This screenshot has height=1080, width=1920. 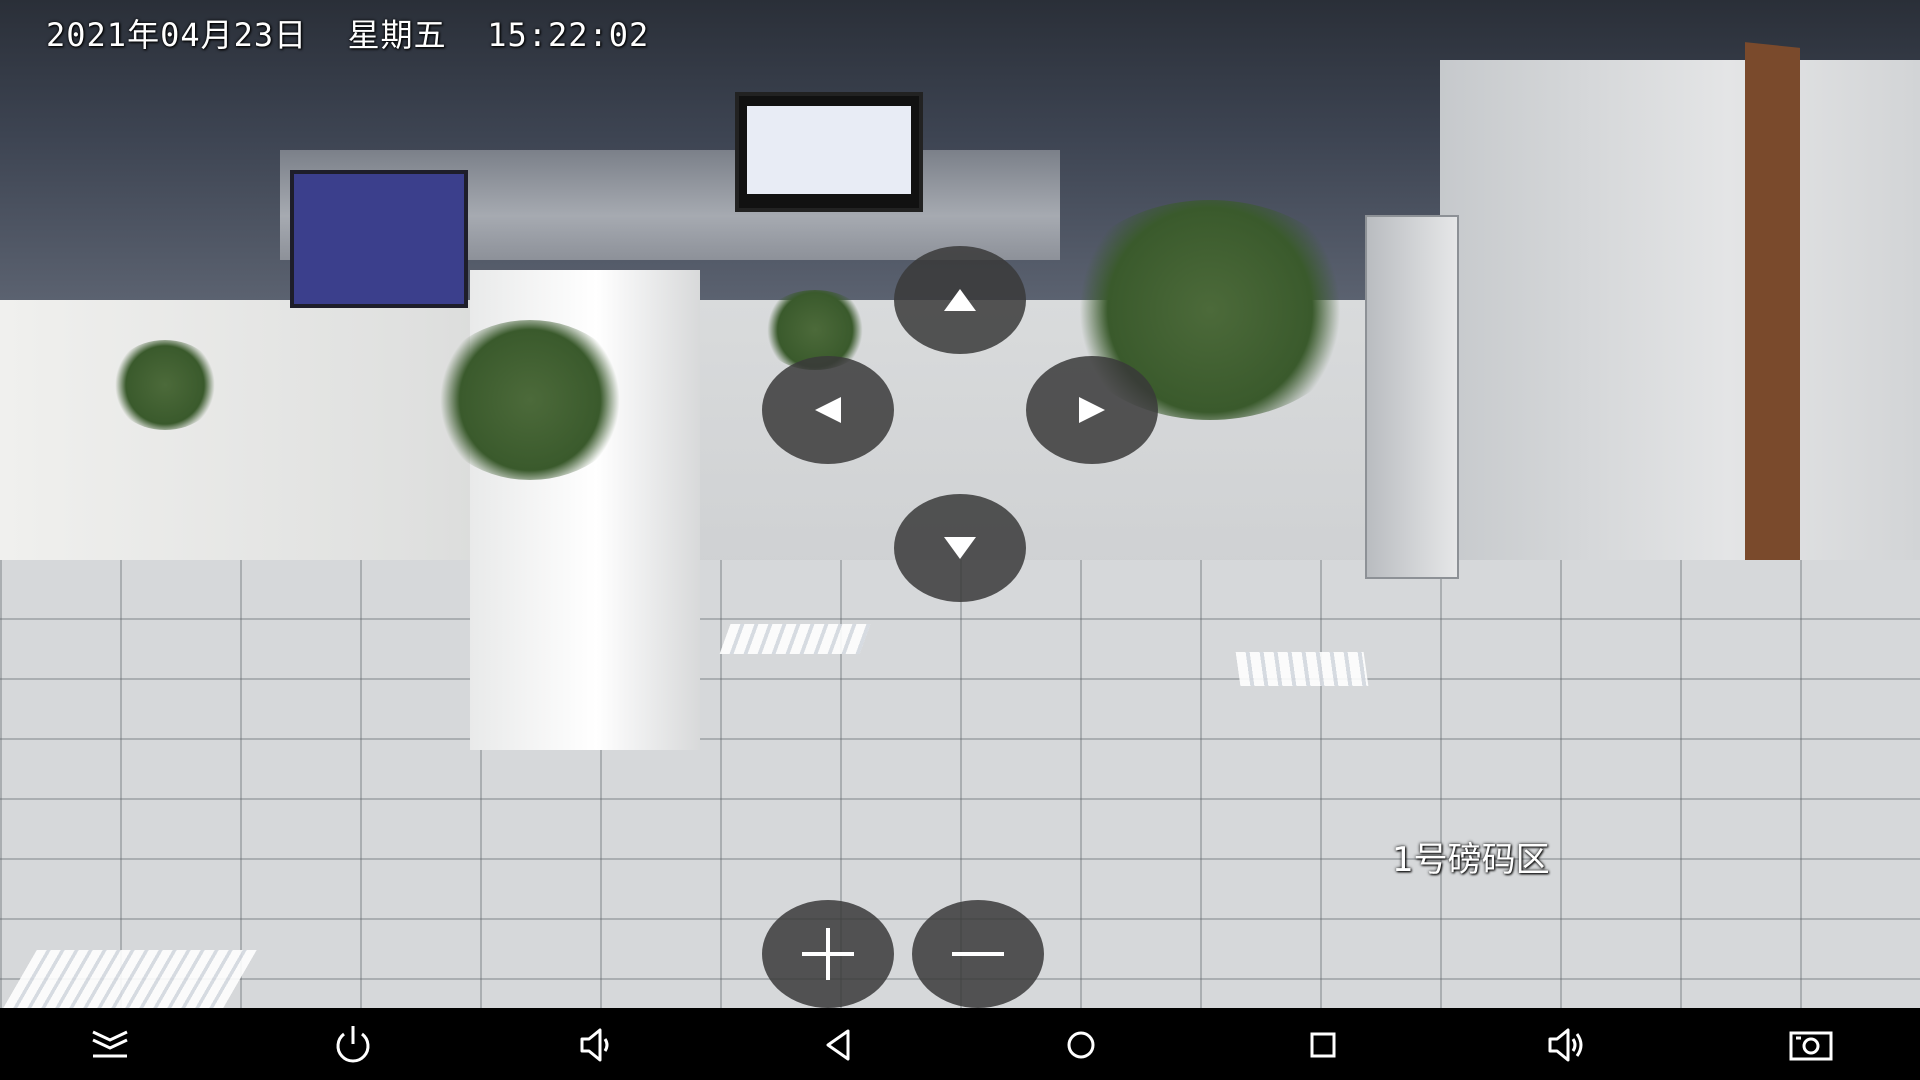 I want to click on pan-left-button, so click(x=828, y=410).